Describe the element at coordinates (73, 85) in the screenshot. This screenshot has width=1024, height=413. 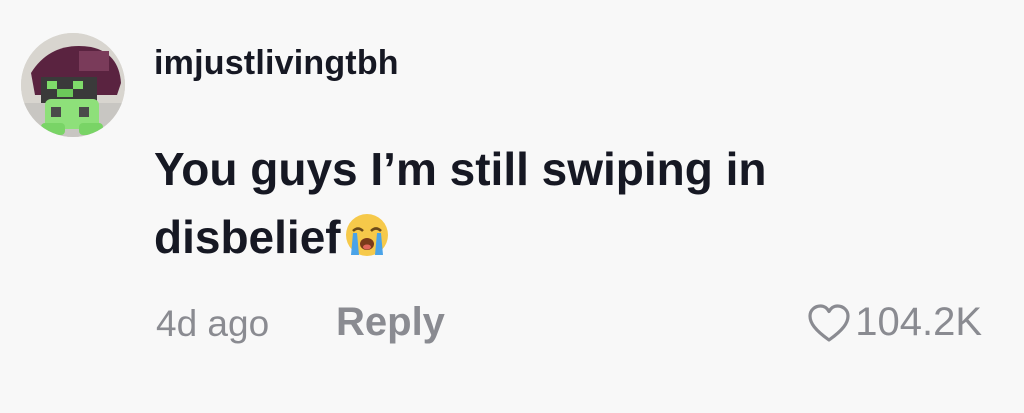
I see `avatar` at that location.